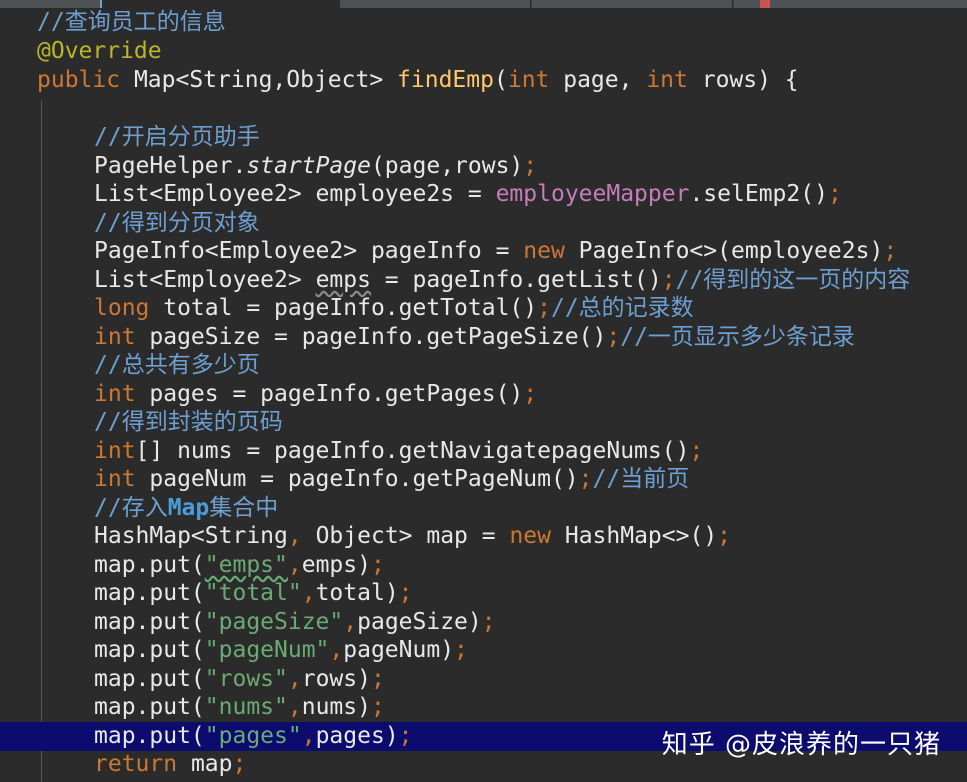  Describe the element at coordinates (336, 707) in the screenshot. I see `code-text: nums)` at that location.